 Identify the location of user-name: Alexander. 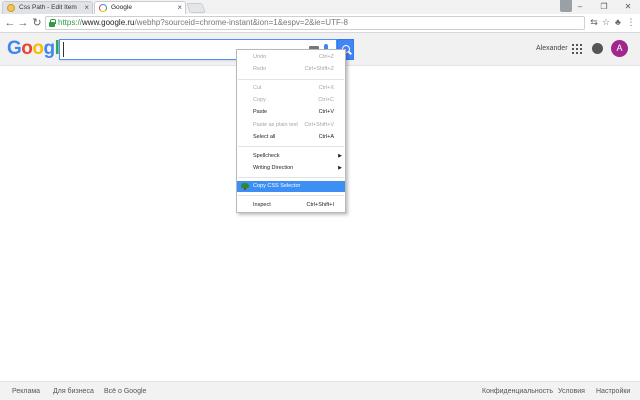
(552, 48).